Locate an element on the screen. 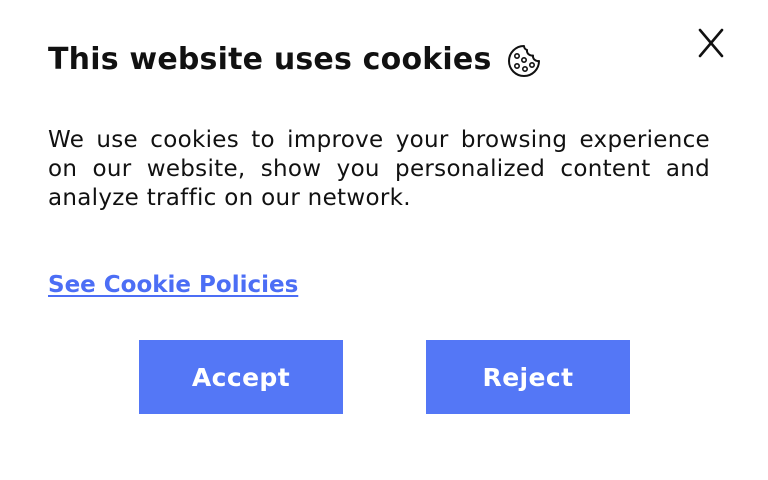  close-button is located at coordinates (711, 43).